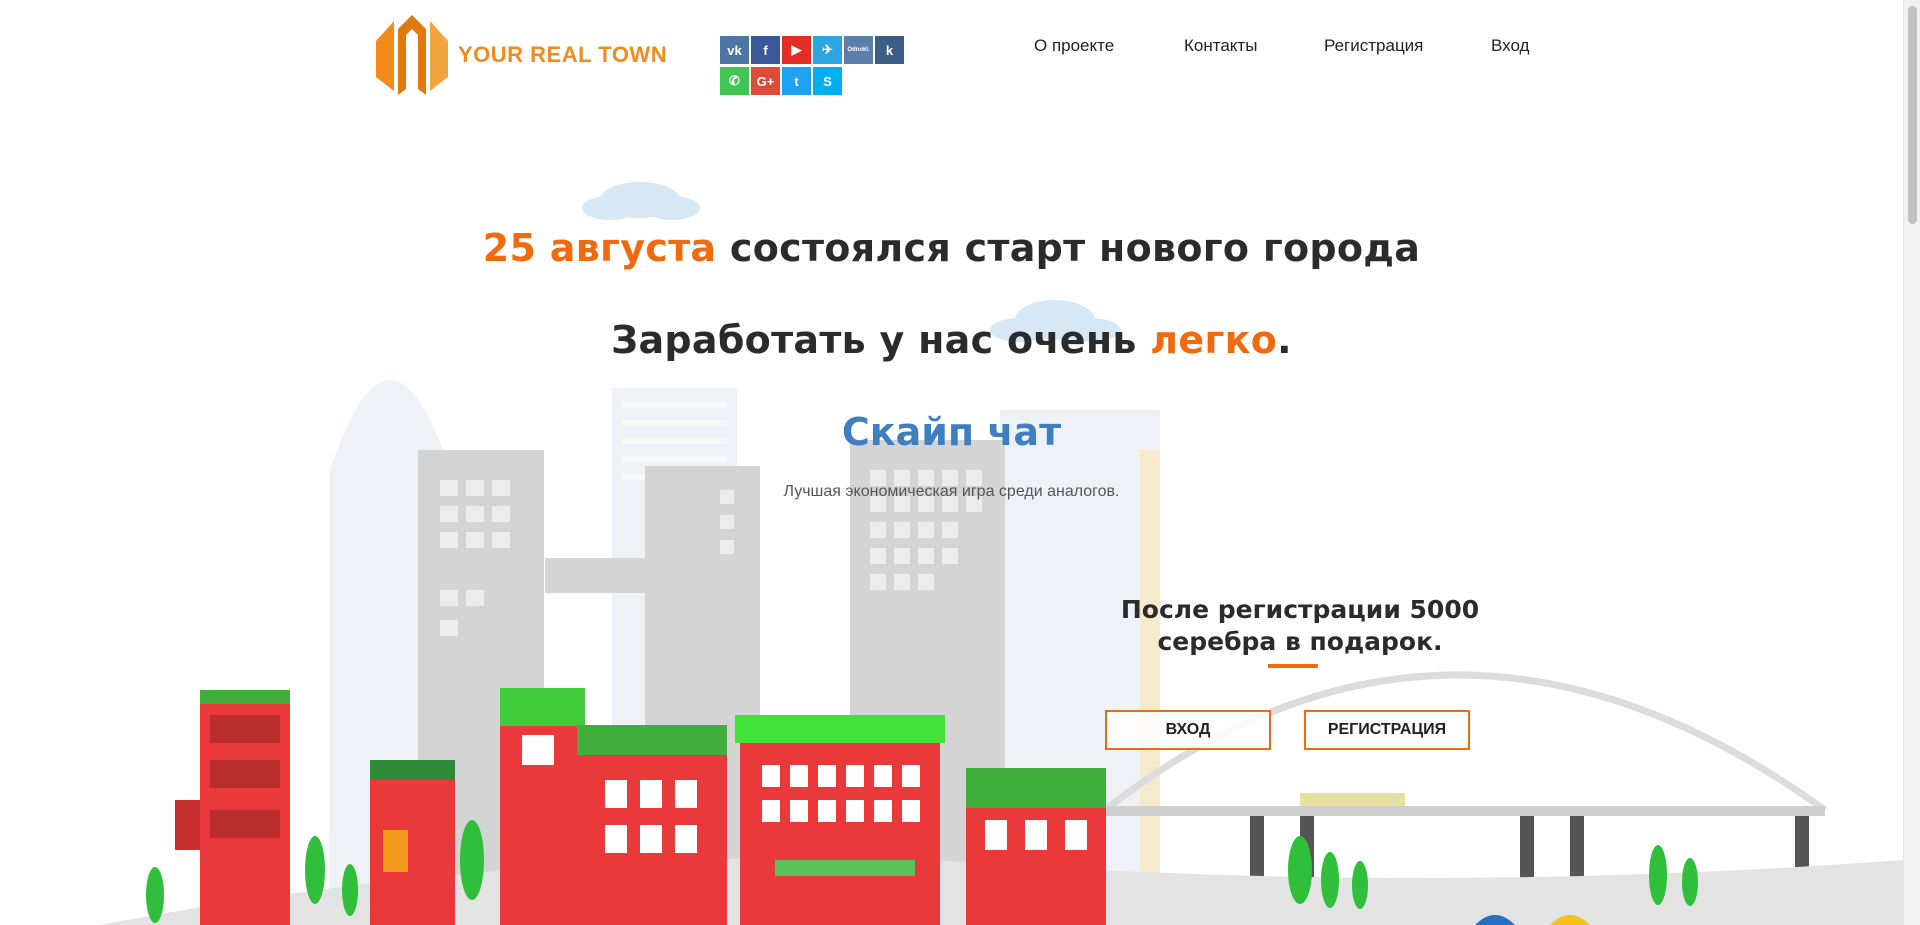  I want to click on nav-about: О проекте, so click(1074, 46).